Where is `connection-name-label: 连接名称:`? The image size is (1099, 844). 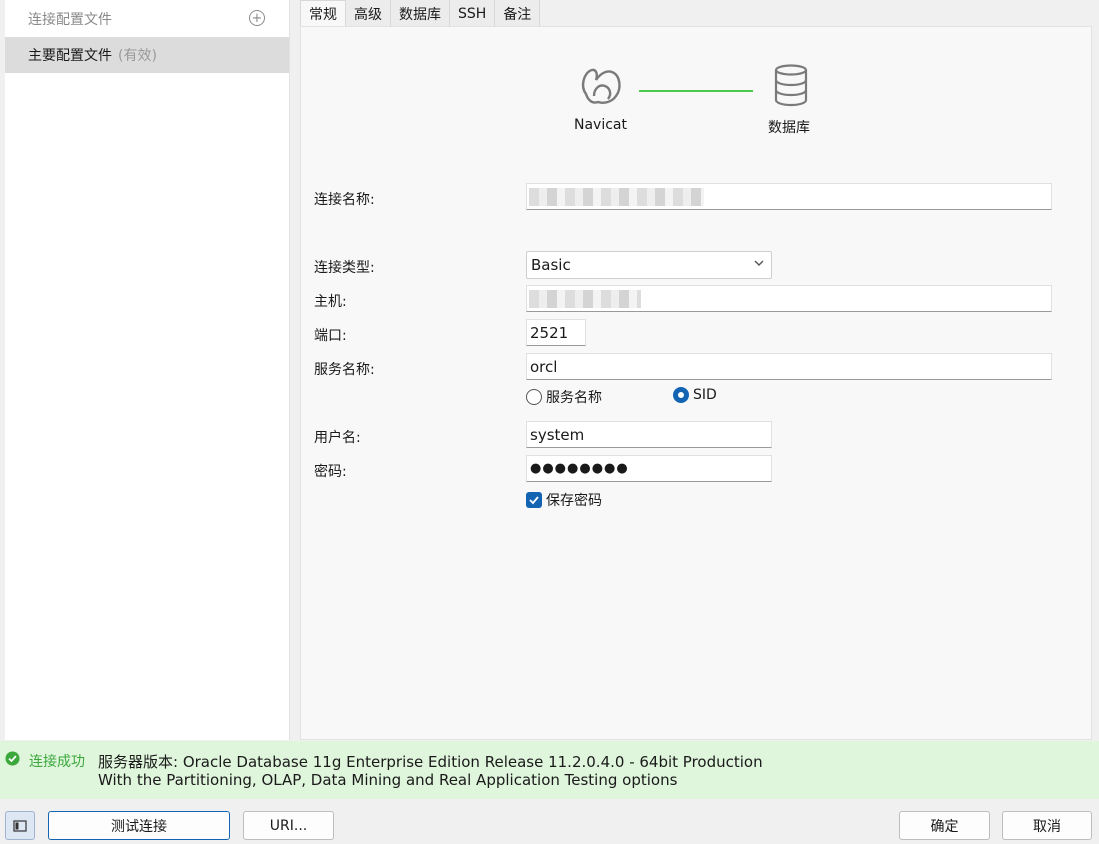 connection-name-label: 连接名称: is located at coordinates (344, 200).